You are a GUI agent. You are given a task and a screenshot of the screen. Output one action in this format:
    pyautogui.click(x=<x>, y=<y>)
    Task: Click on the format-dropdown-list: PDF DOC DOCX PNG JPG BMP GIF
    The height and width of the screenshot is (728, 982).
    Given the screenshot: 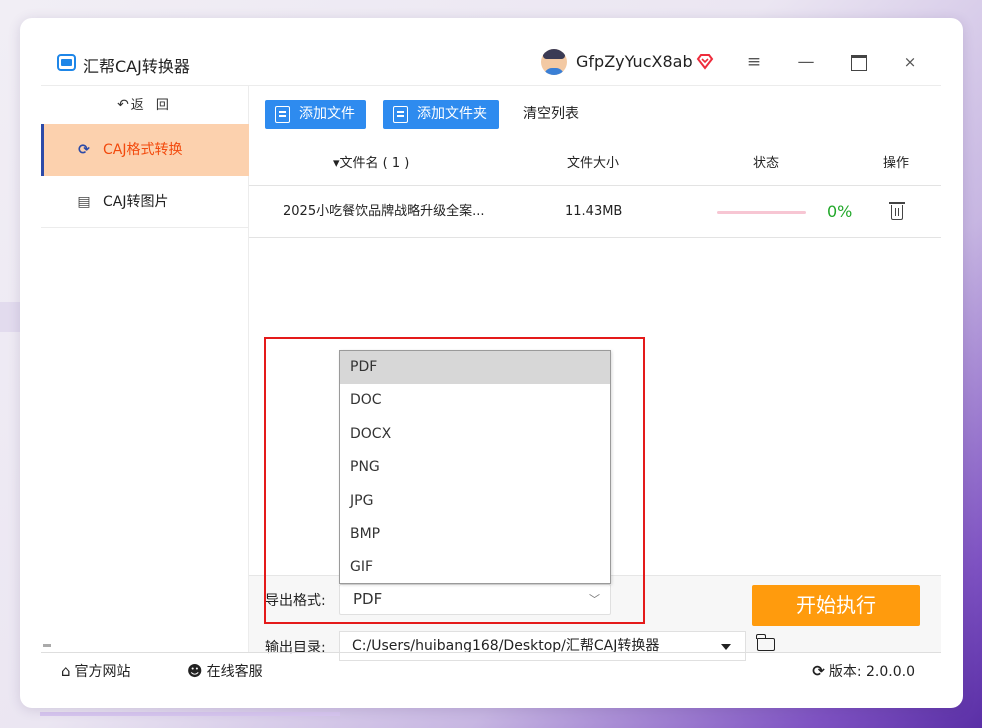 What is the action you would take?
    pyautogui.click(x=475, y=467)
    